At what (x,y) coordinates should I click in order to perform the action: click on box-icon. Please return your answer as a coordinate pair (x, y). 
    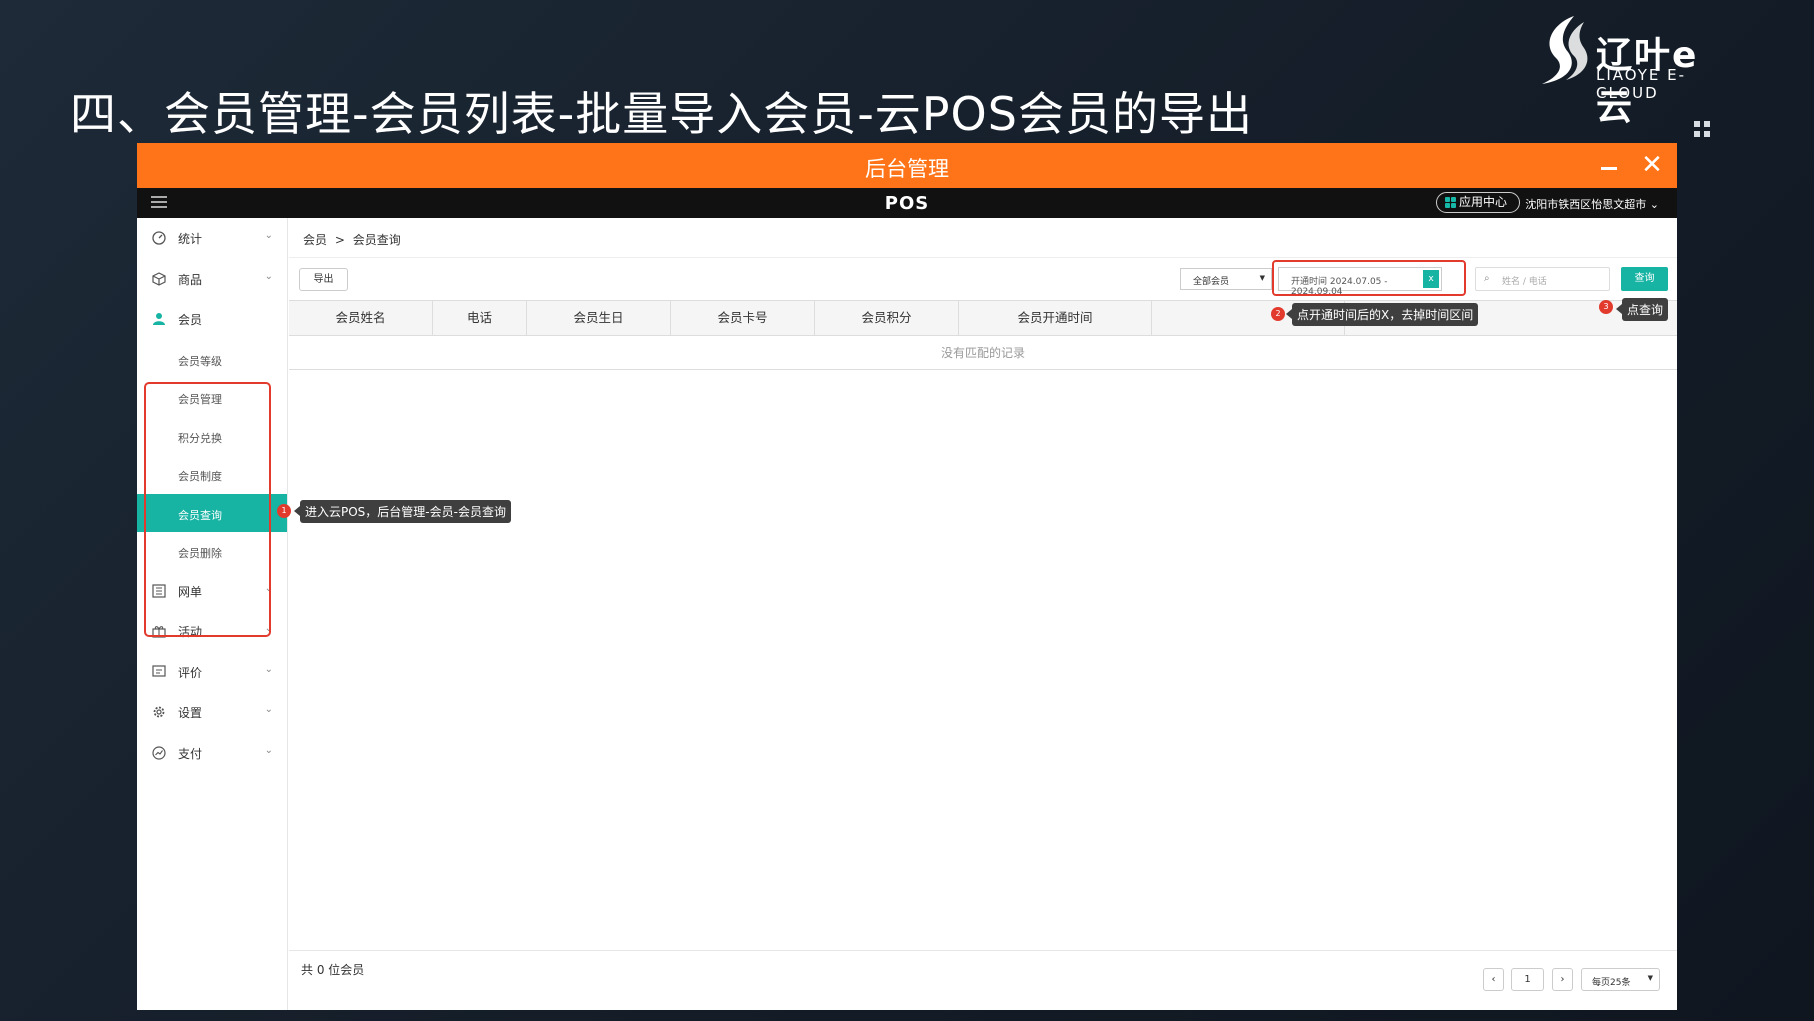
    Looking at the image, I should click on (159, 278).